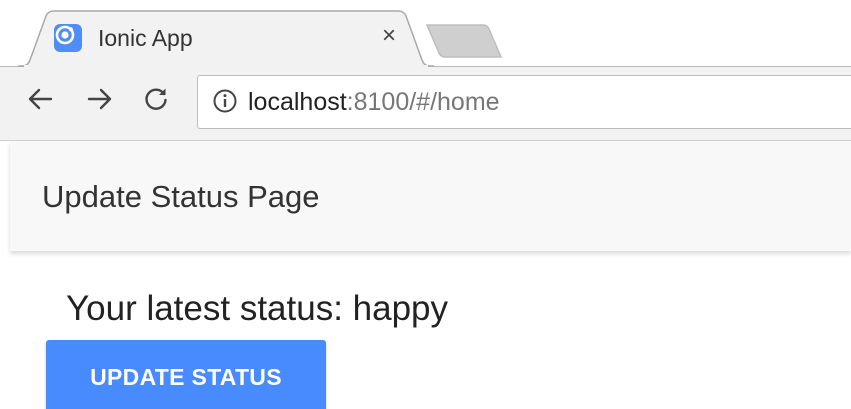 The image size is (851, 409). I want to click on ionic-logo-icon, so click(68, 38).